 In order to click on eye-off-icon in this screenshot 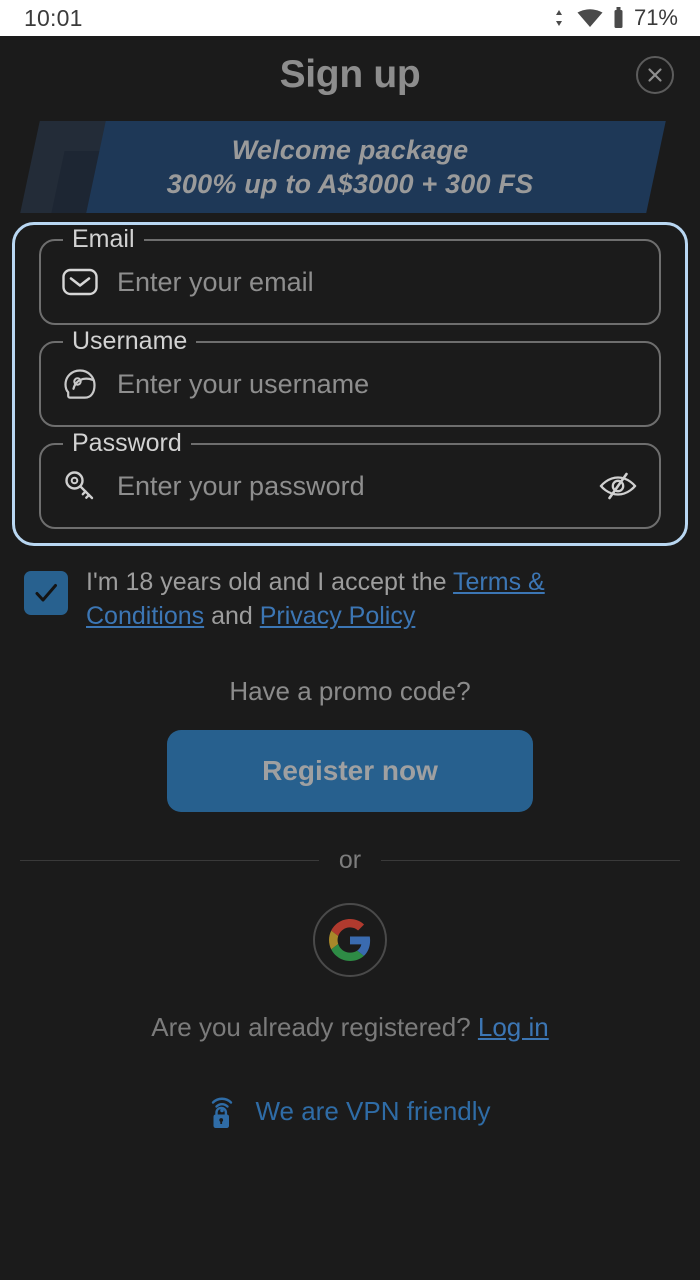, I will do `click(618, 486)`.